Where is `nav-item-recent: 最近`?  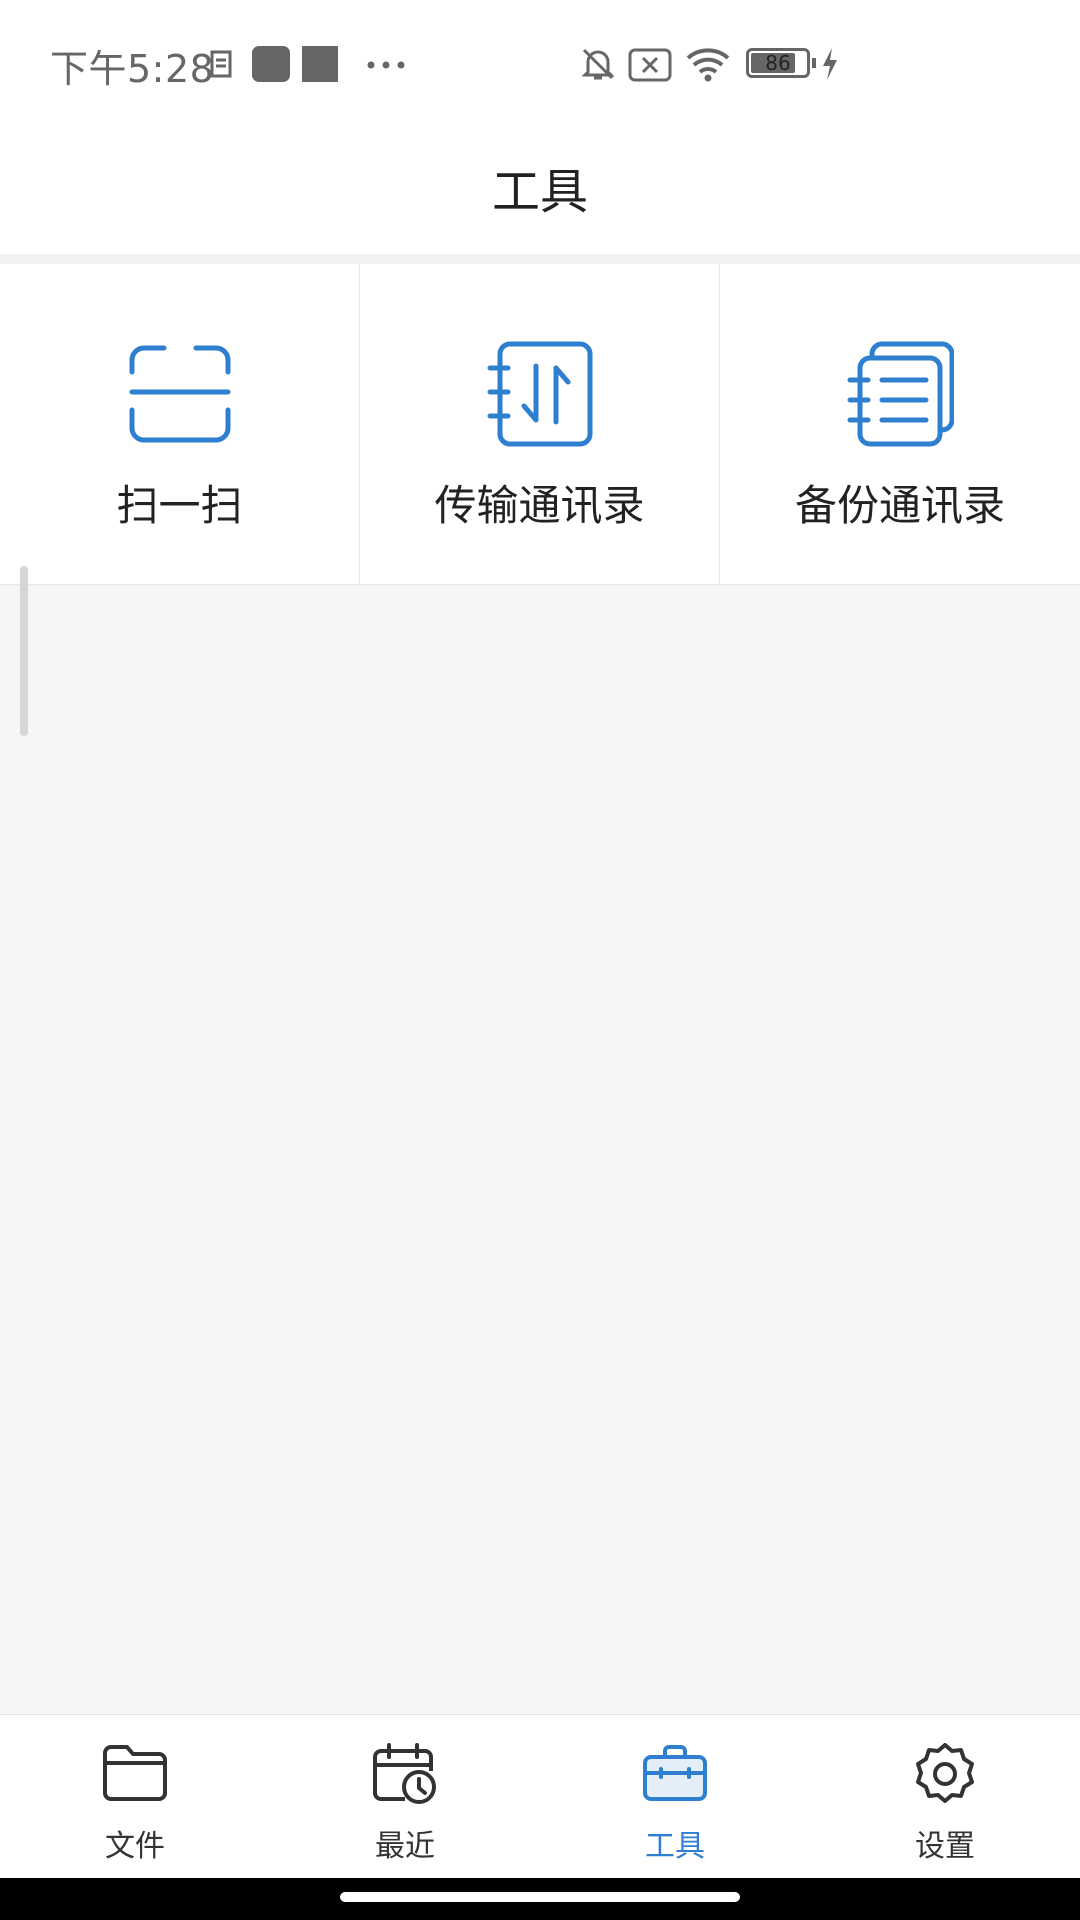 nav-item-recent: 最近 is located at coordinates (405, 1797).